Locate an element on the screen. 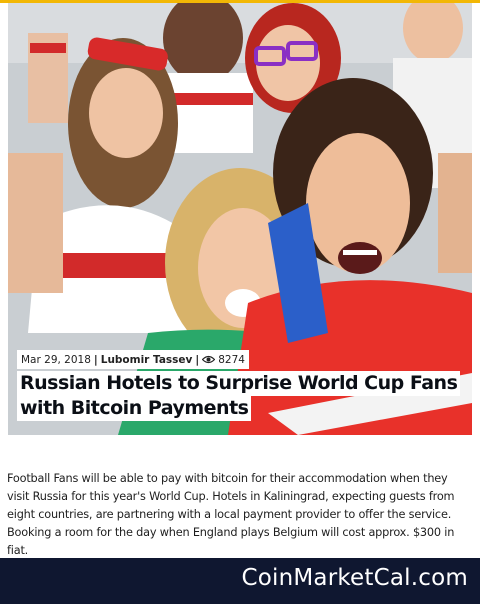 This screenshot has width=480, height=604. eye-icon is located at coordinates (208, 359).